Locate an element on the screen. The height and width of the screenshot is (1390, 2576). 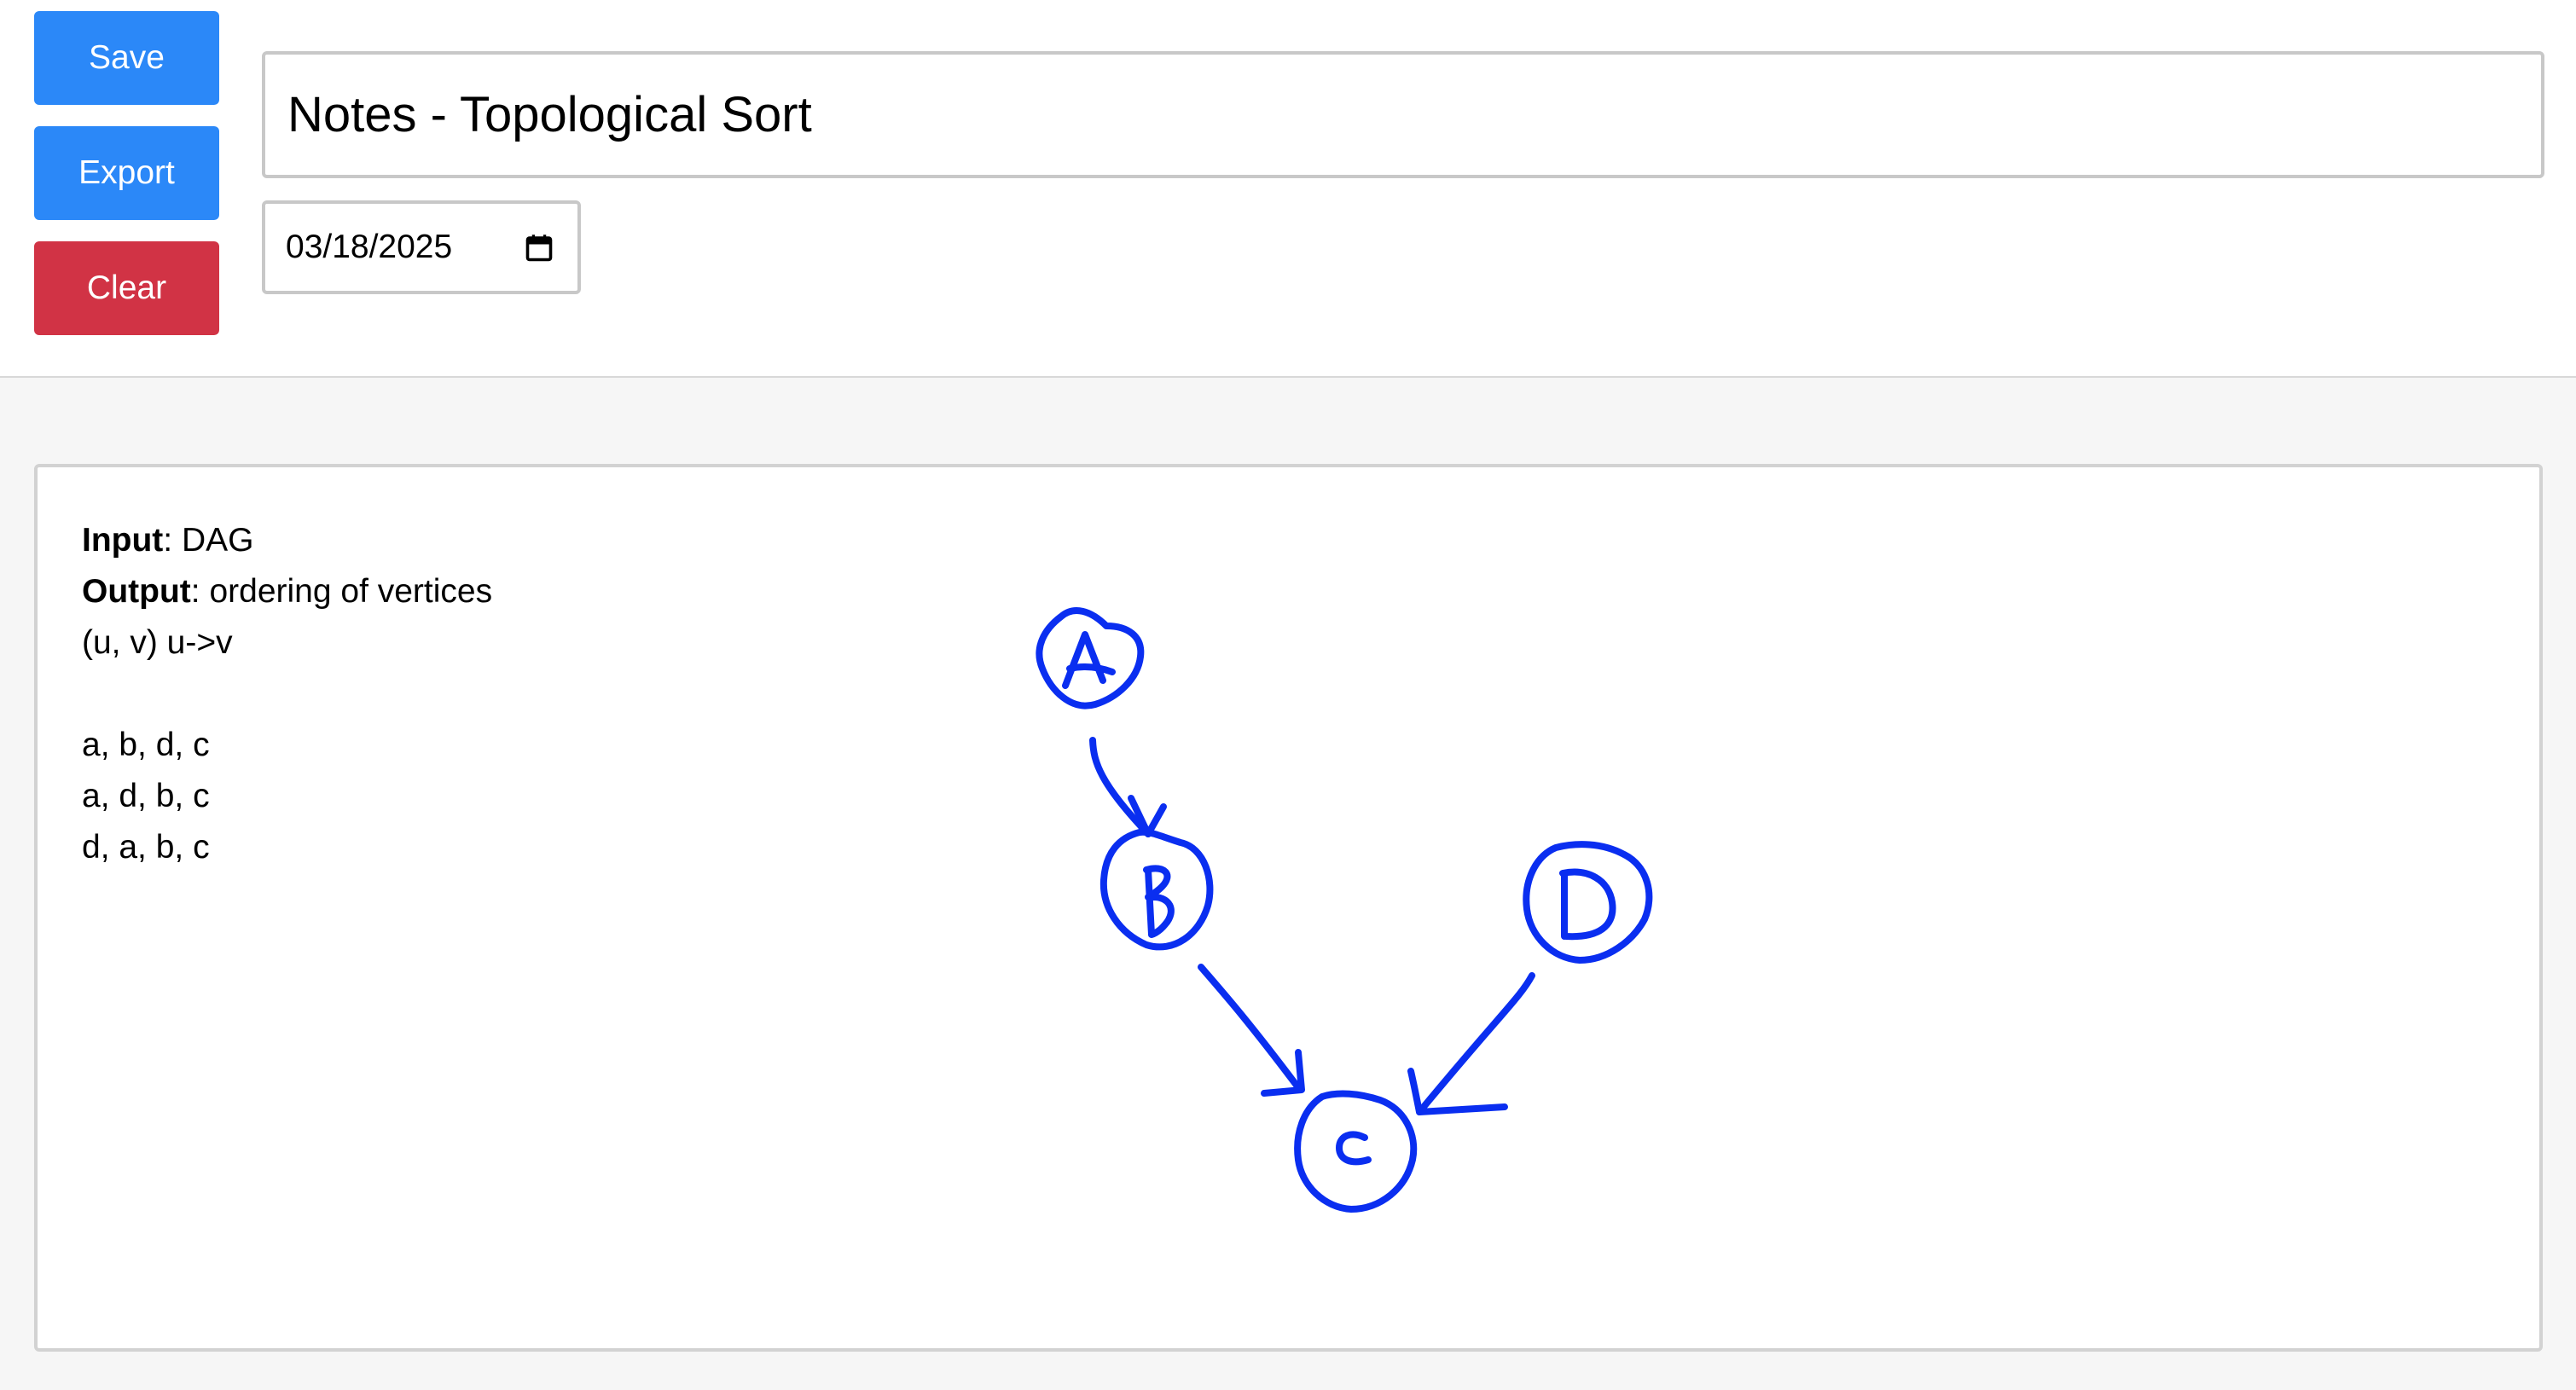
node-d-circle is located at coordinates (1588, 902).